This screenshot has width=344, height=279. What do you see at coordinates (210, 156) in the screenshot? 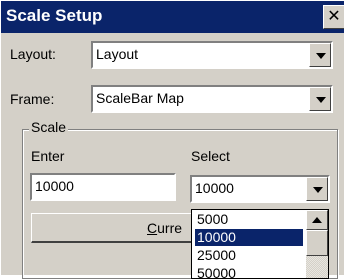
I see `select-label: Select` at bounding box center [210, 156].